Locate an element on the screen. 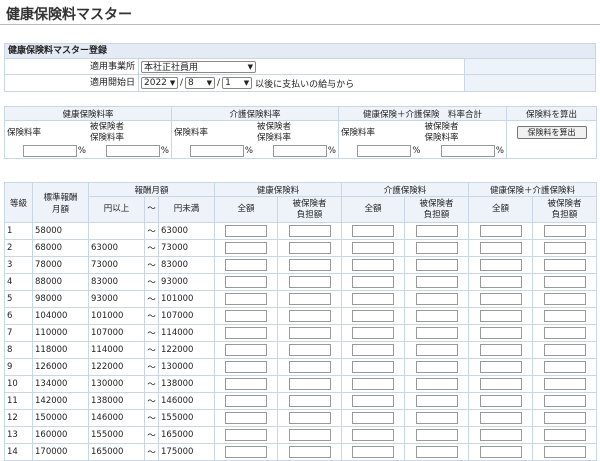 The image size is (600, 461). tilde-cell: ～ is located at coordinates (151, 350).